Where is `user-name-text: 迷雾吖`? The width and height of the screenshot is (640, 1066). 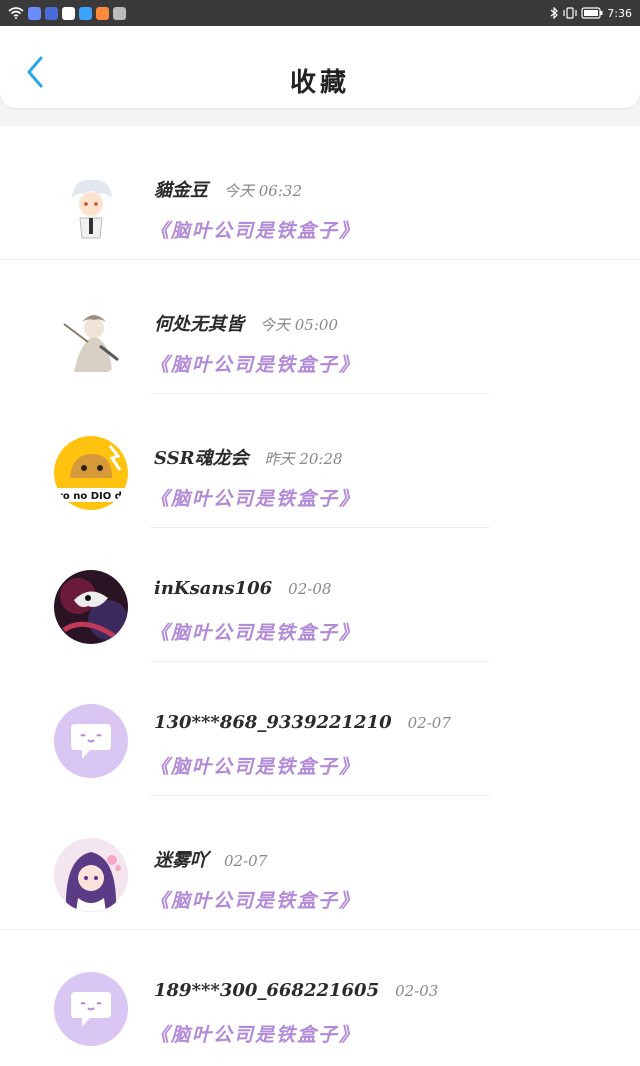
user-name-text: 迷雾吖 is located at coordinates (181, 860).